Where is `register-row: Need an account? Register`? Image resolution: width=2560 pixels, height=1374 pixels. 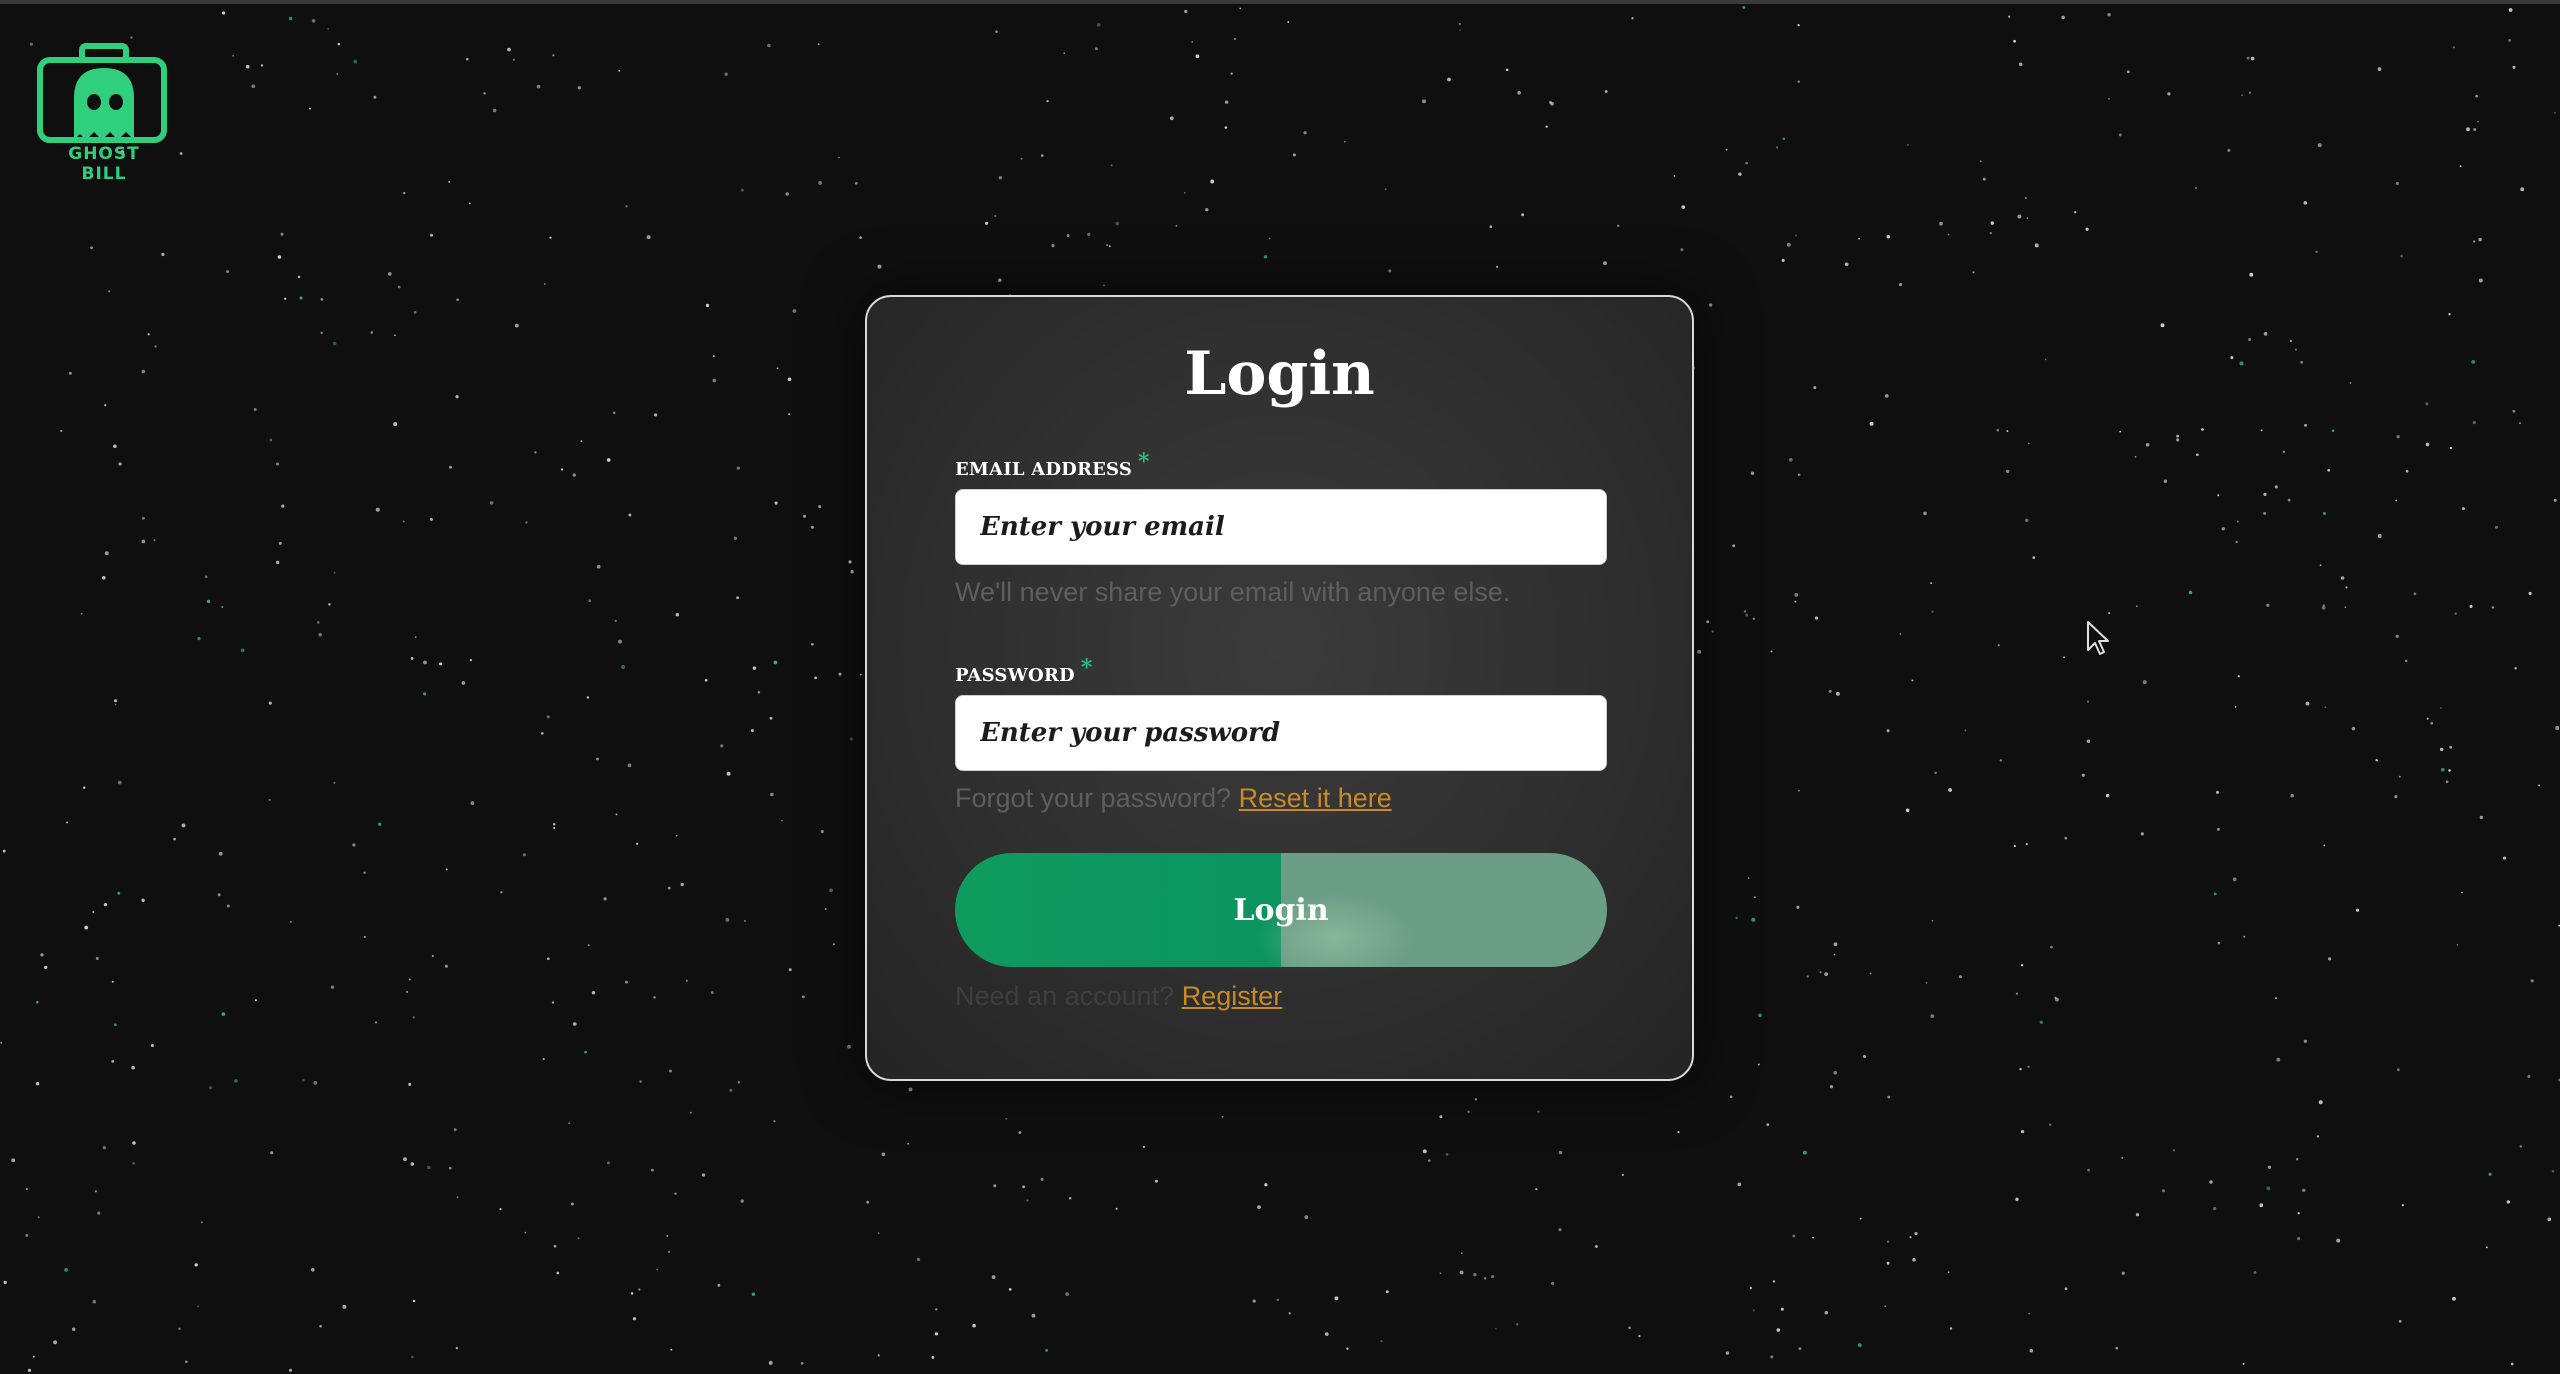 register-row: Need an account? Register is located at coordinates (1118, 996).